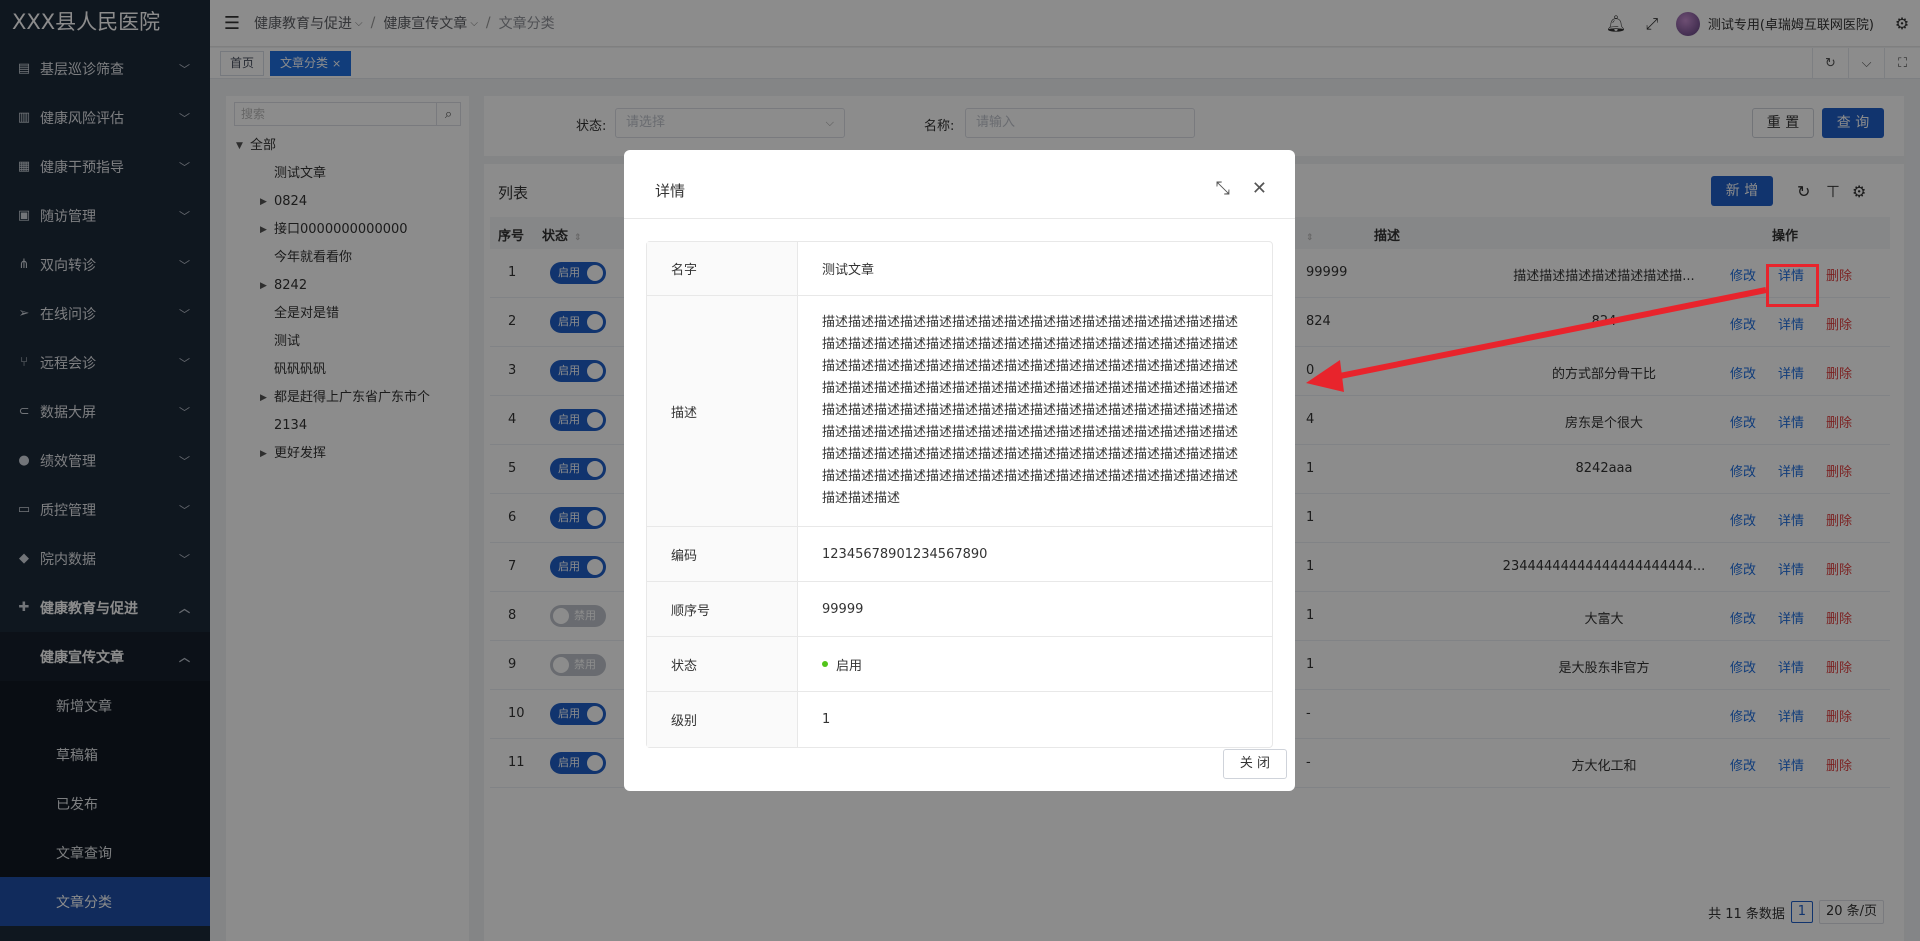 This screenshot has width=1920, height=941. Describe the element at coordinates (1548, 334) in the screenshot. I see `annotation-arrow-line` at that location.